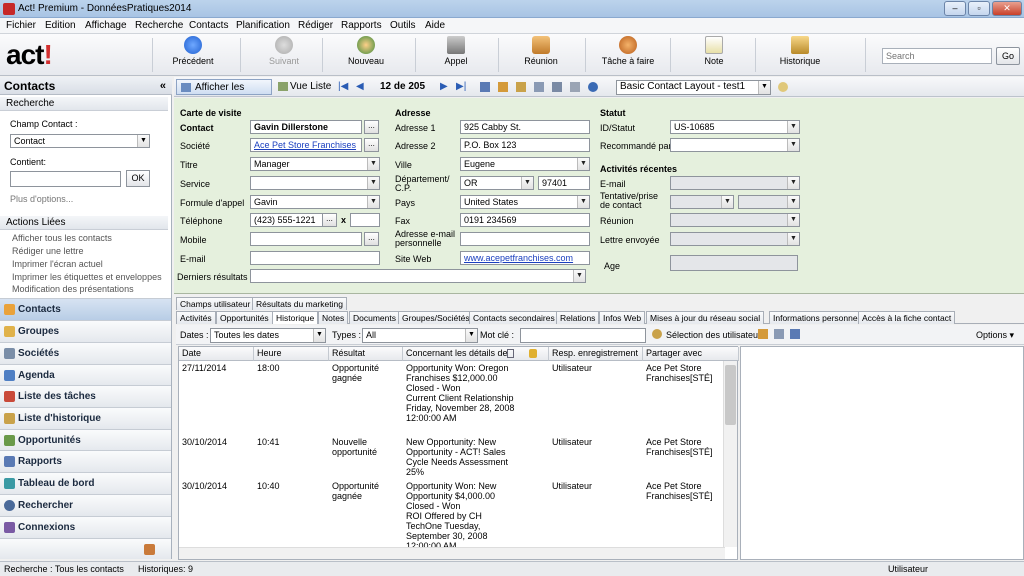  Describe the element at coordinates (224, 94) in the screenshot. I see `show-details-button: Afficher les détails` at that location.